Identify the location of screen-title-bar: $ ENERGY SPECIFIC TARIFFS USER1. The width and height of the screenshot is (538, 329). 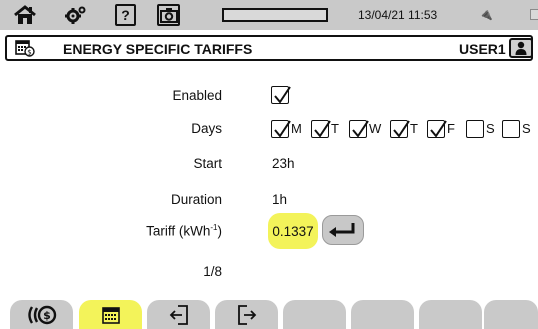
(269, 48).